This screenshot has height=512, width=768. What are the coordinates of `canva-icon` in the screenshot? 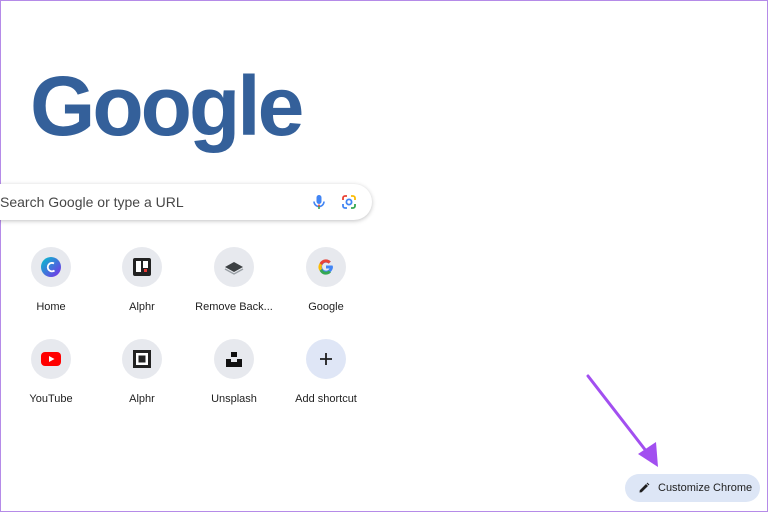 It's located at (51, 267).